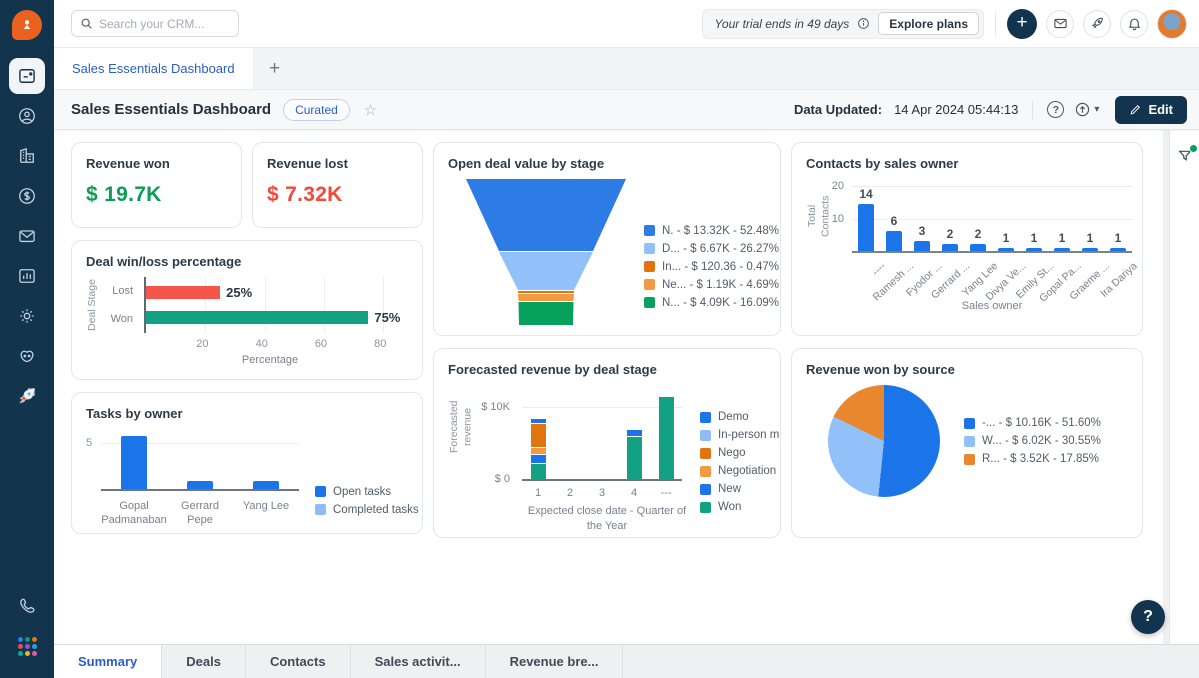  I want to click on legend-label: New, so click(730, 489).